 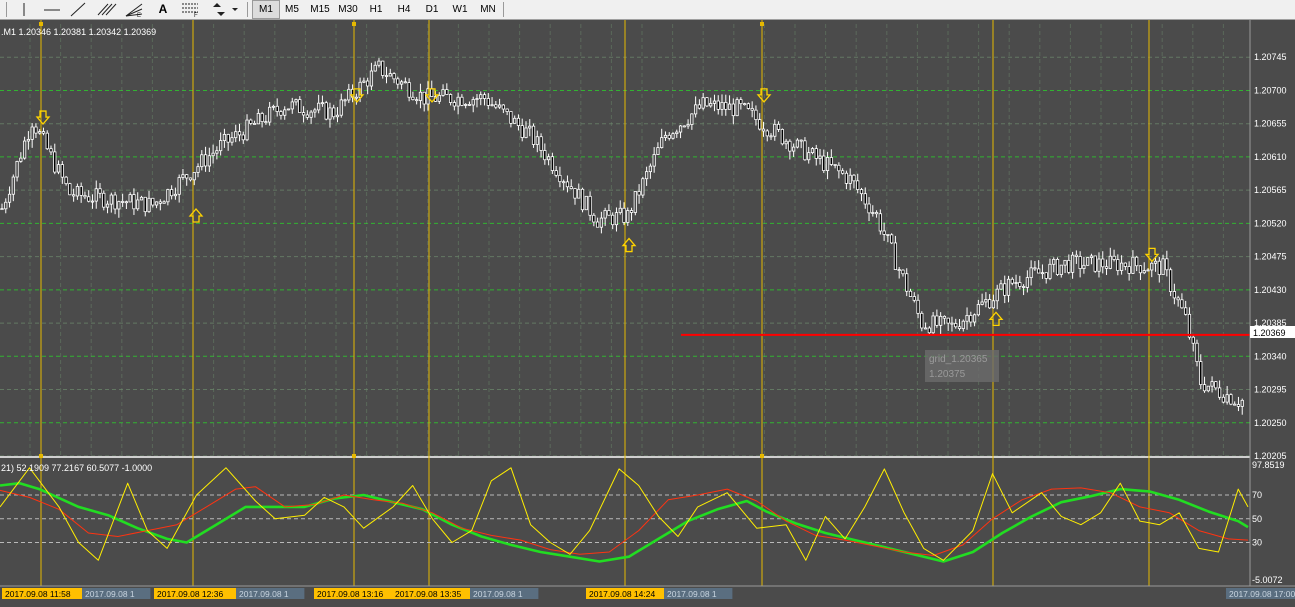 I want to click on price-axis-label: 1.20745, so click(x=1270, y=57).